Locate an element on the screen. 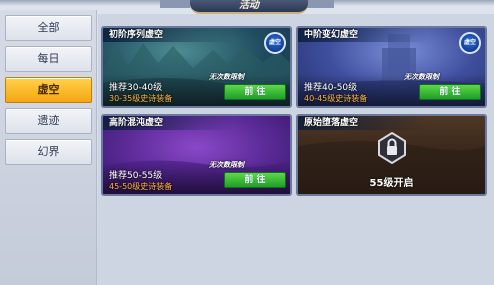  reward-gear: 30-35级史诗装备 is located at coordinates (141, 98).